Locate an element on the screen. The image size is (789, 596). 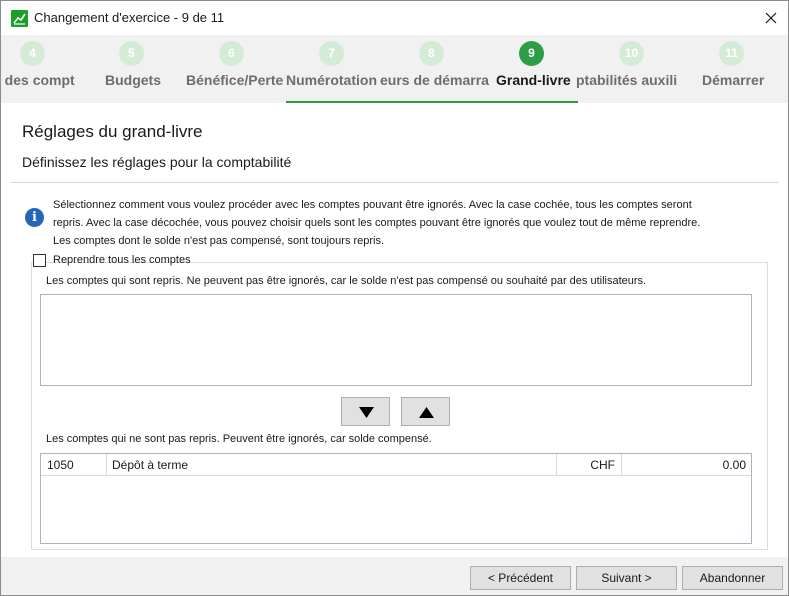
step-number: 4 is located at coordinates (32, 53).